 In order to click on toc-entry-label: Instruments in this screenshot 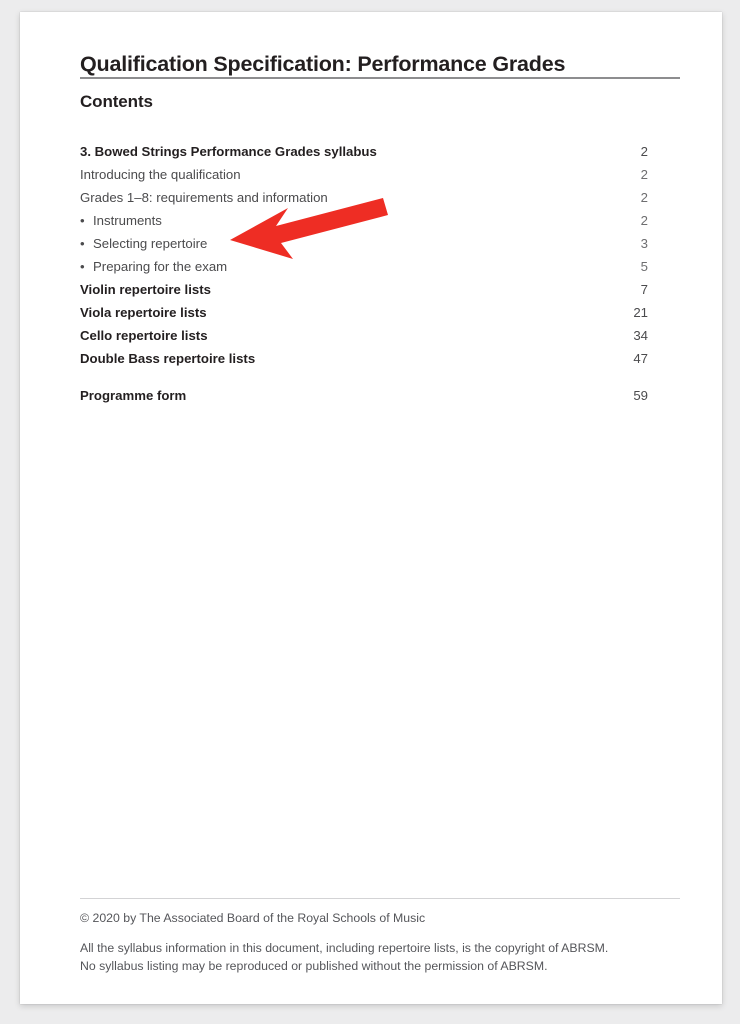, I will do `click(127, 220)`.